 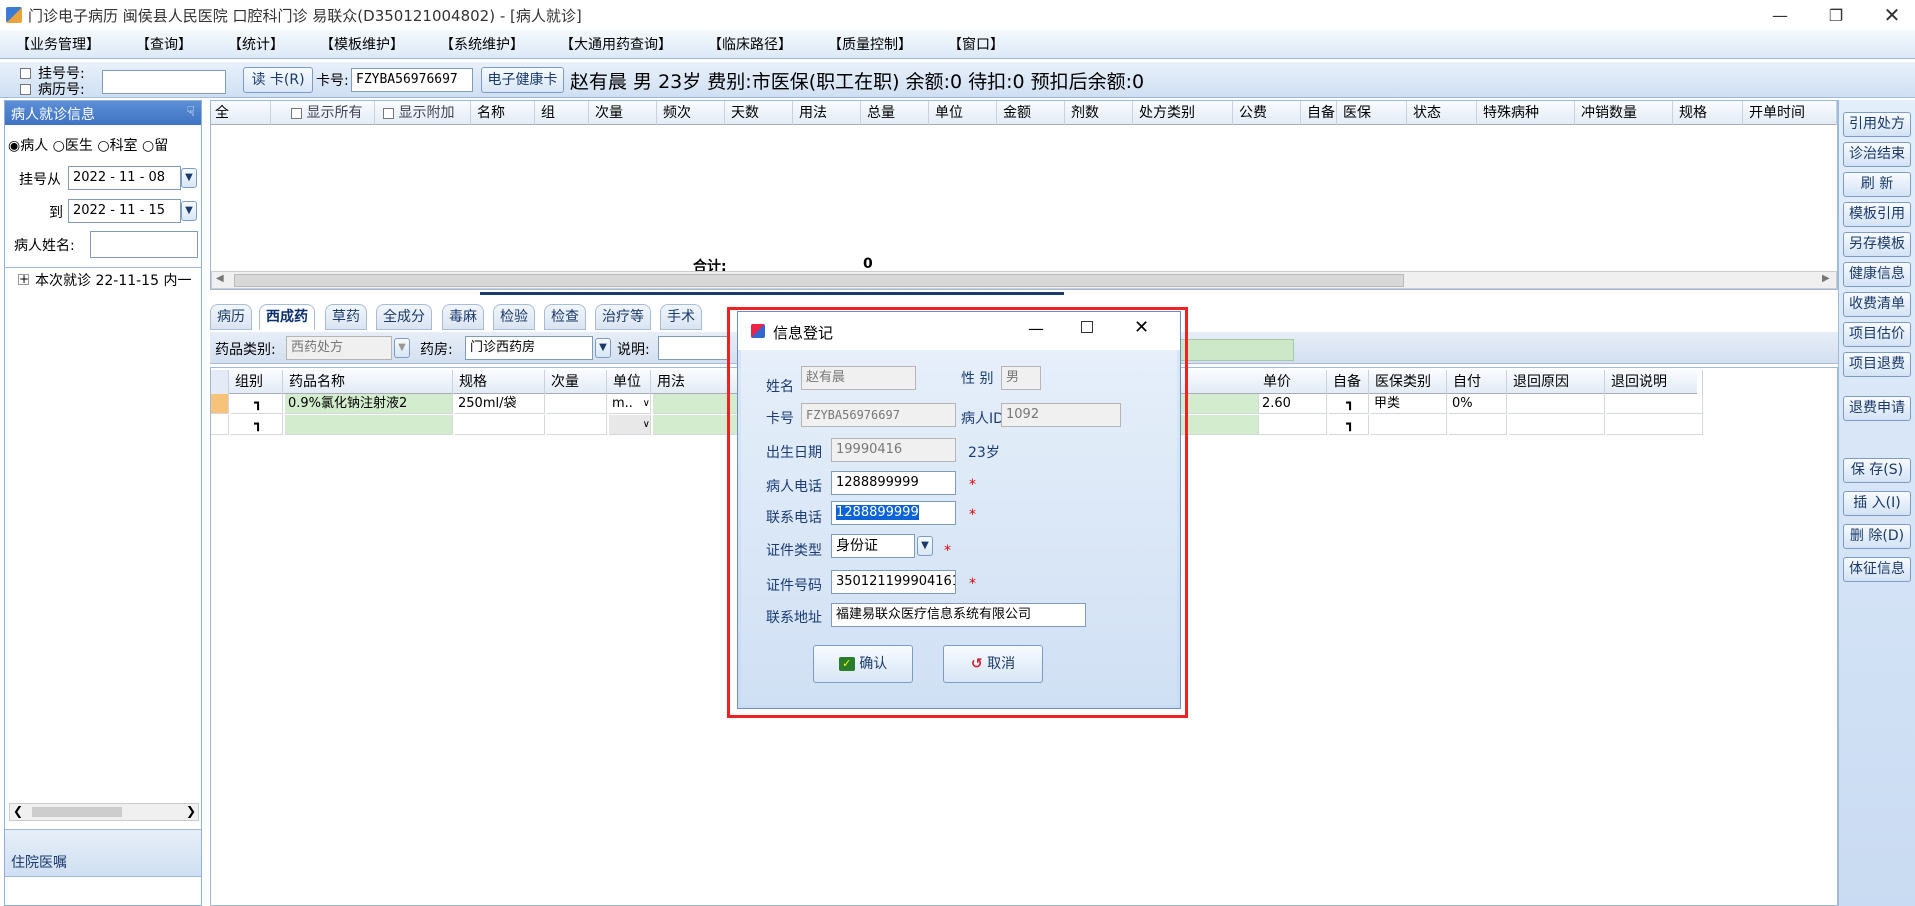 I want to click on tab-treatment: 治疗等, so click(x=623, y=317).